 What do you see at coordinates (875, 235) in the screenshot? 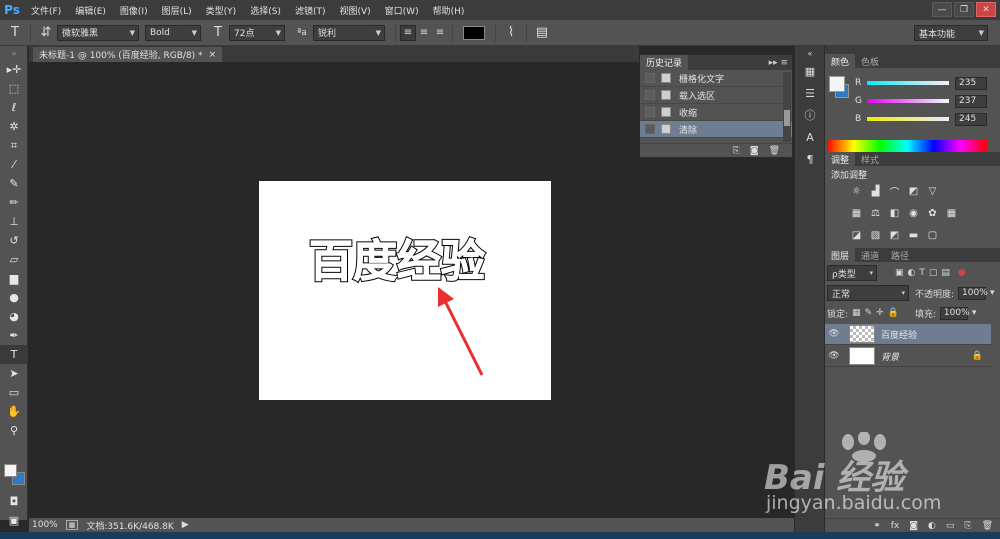
I see `posterize-icon: ▧` at bounding box center [875, 235].